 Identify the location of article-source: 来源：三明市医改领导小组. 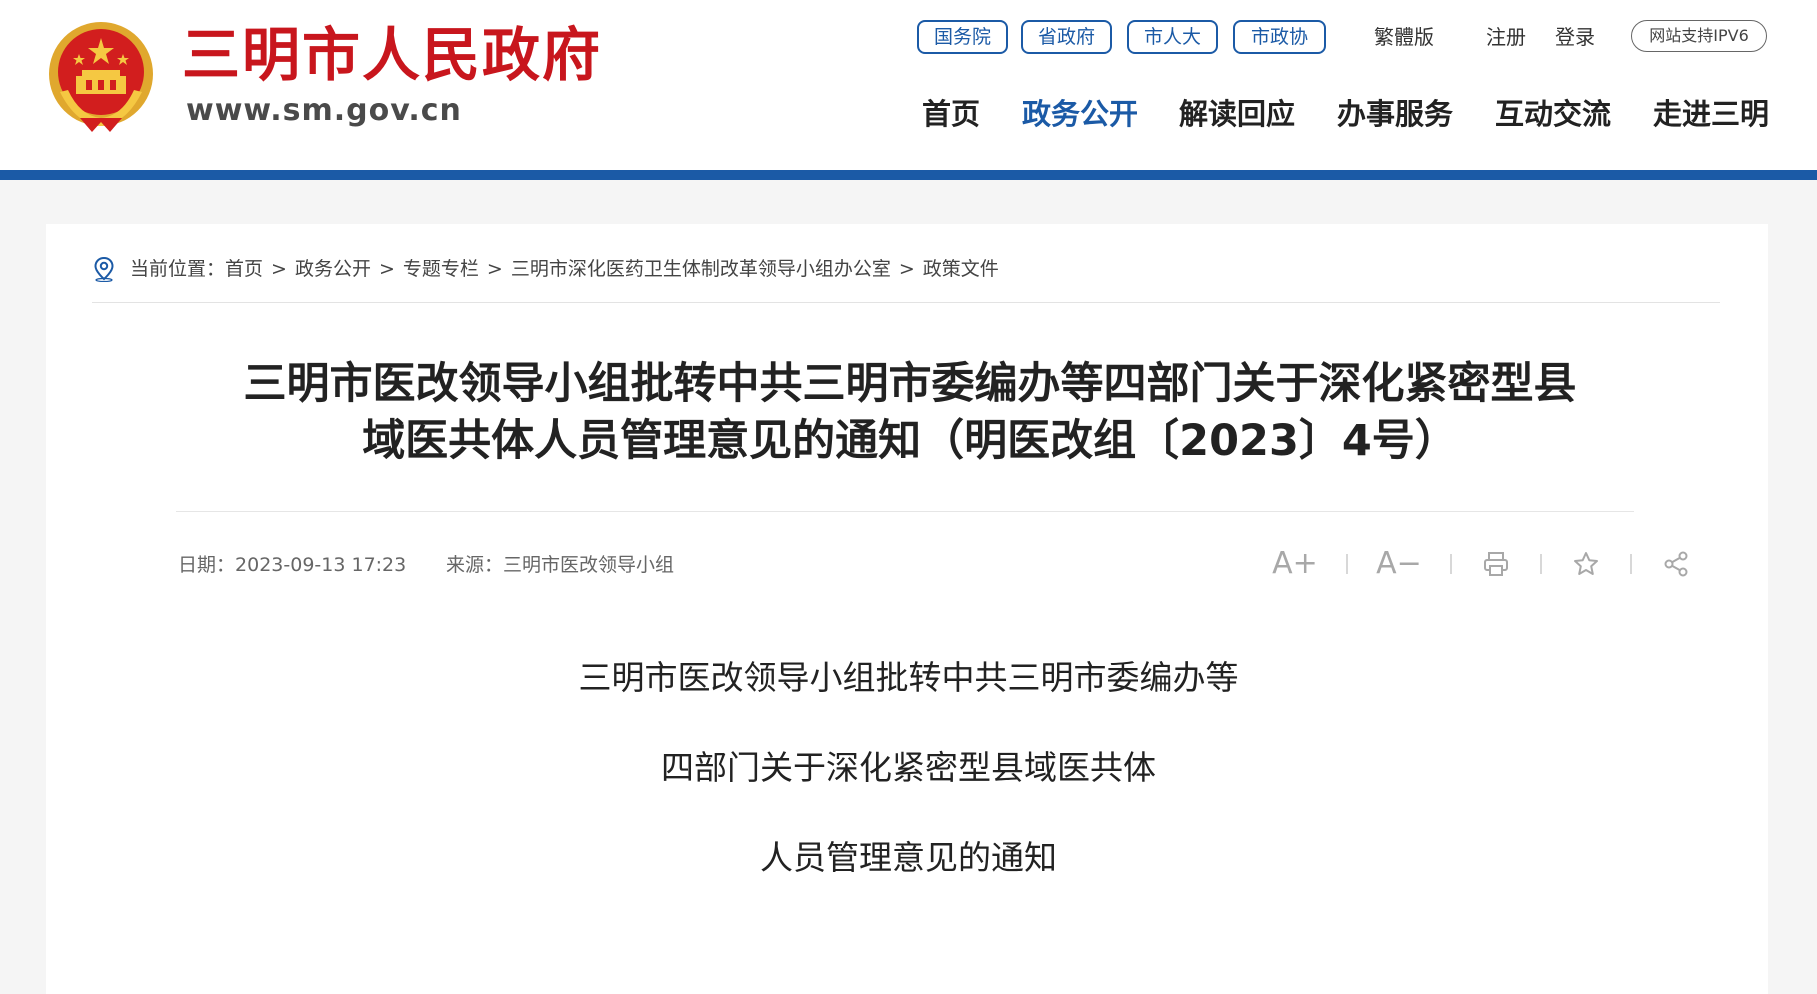
(560, 565).